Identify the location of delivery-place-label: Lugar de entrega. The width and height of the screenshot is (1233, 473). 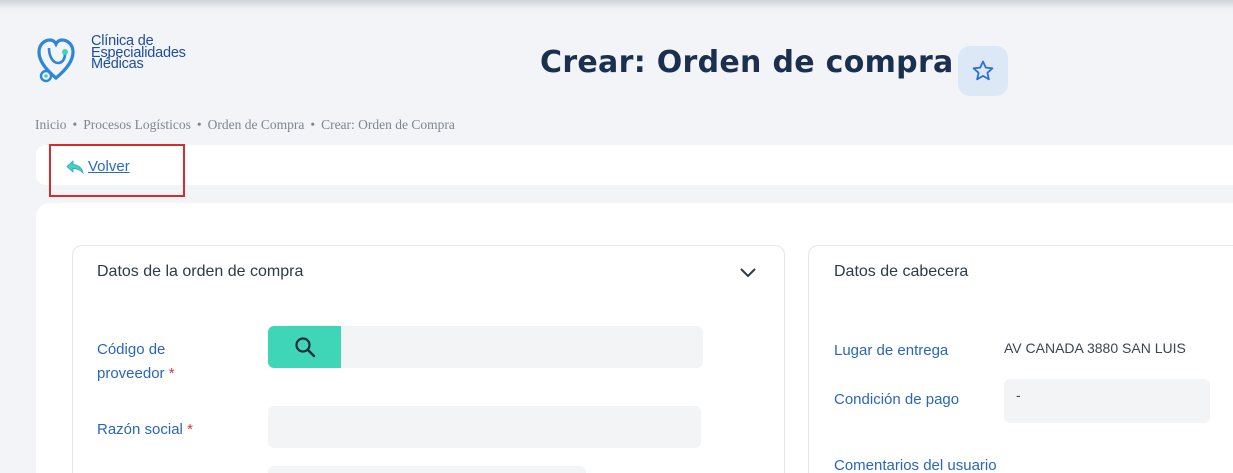
(891, 350).